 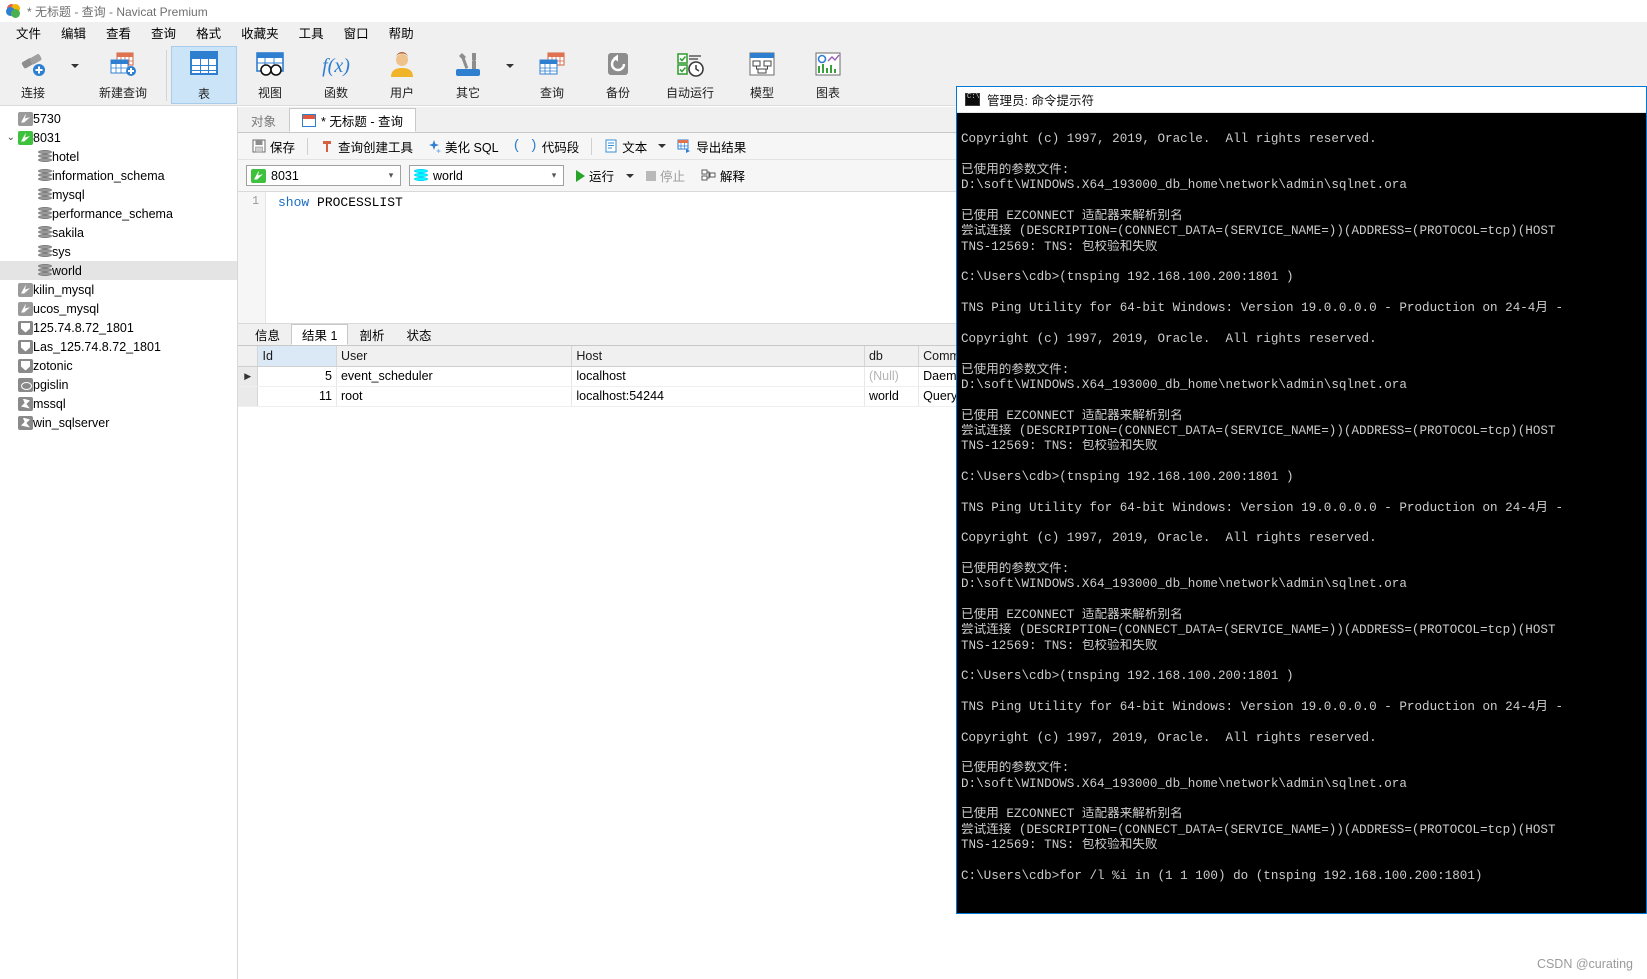 What do you see at coordinates (118, 270) in the screenshot?
I see `tree-item: world` at bounding box center [118, 270].